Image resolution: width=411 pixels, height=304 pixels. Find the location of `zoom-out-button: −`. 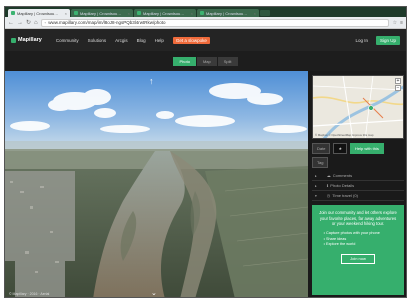

zoom-out-button: − is located at coordinates (398, 88).